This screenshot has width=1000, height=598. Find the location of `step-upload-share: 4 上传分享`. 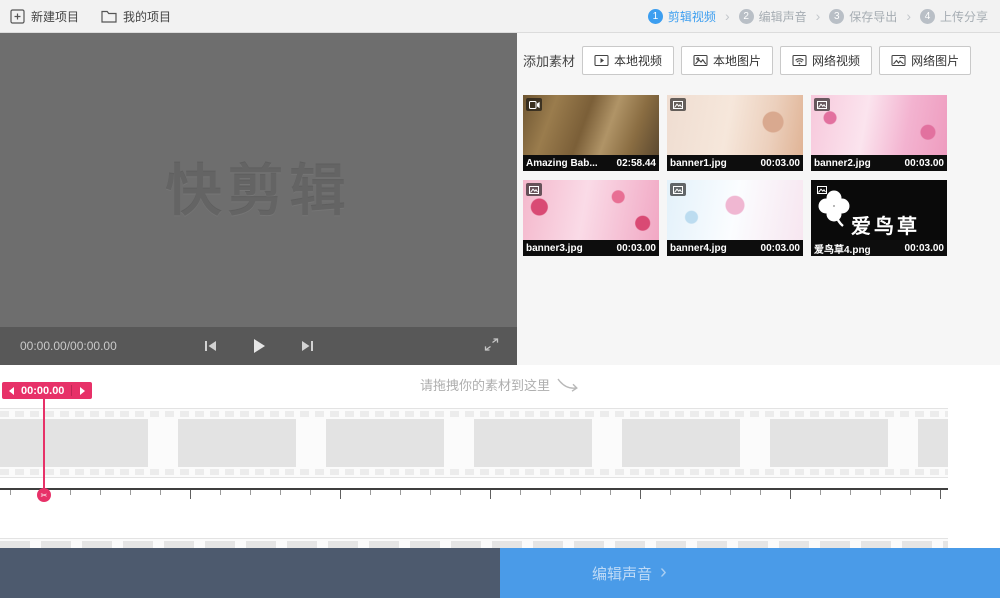

step-upload-share: 4 上传分享 is located at coordinates (953, 16).